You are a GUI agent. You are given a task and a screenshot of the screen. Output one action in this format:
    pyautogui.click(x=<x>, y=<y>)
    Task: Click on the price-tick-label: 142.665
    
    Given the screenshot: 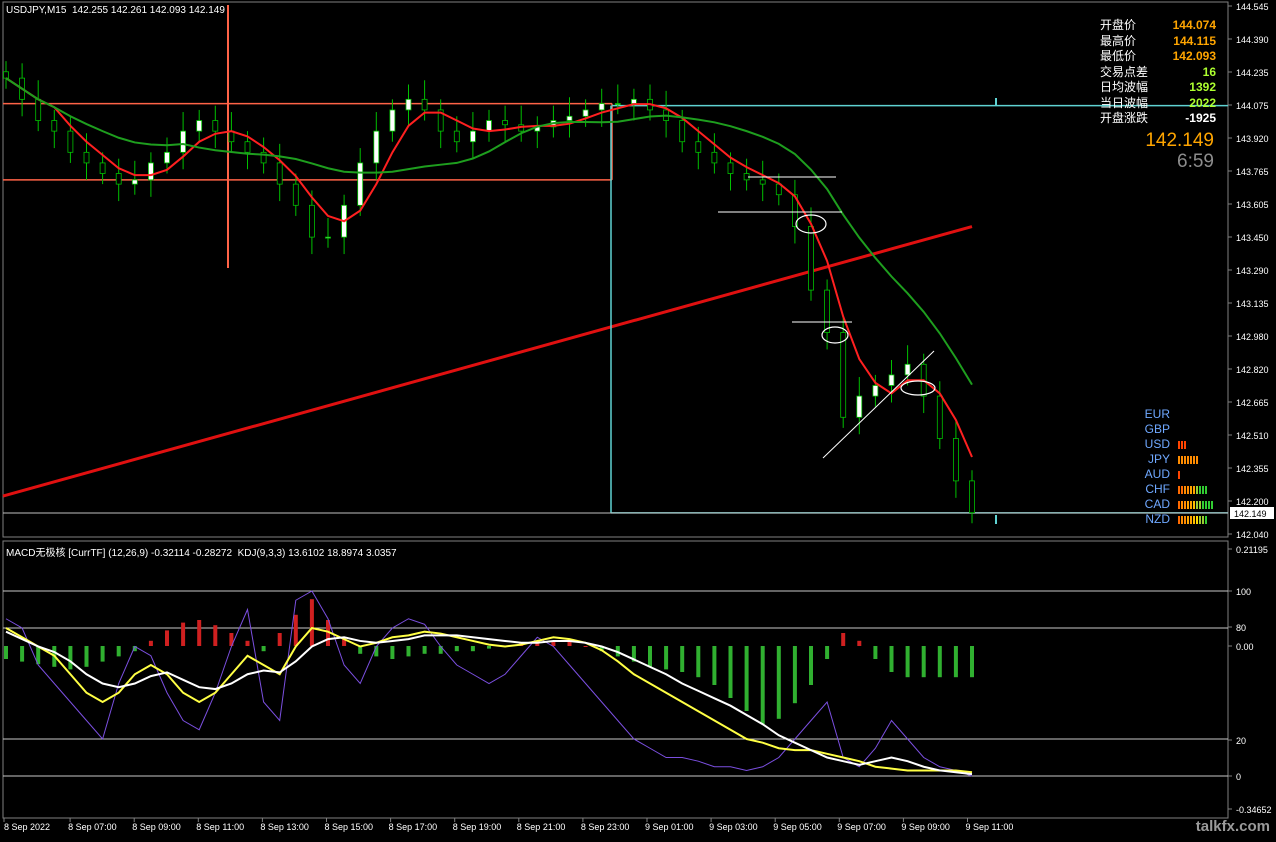 What is the action you would take?
    pyautogui.click(x=1252, y=403)
    